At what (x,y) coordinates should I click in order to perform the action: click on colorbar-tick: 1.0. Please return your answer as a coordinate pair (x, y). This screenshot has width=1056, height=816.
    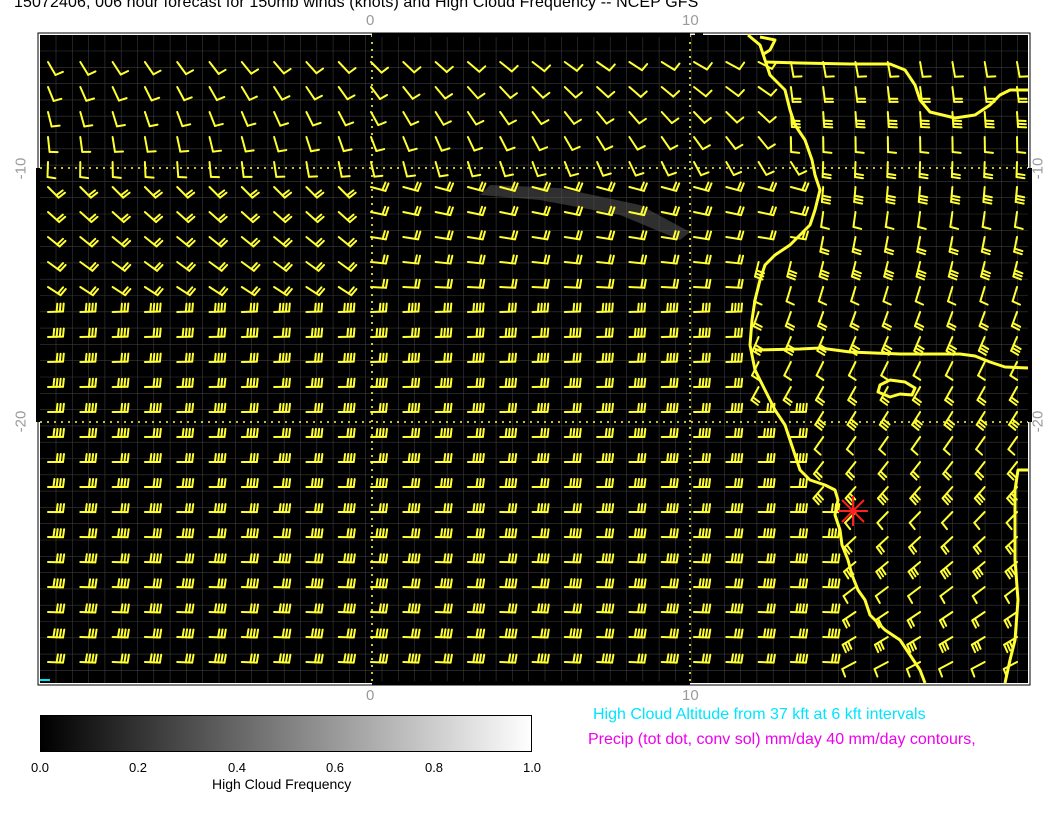
    Looking at the image, I should click on (532, 767).